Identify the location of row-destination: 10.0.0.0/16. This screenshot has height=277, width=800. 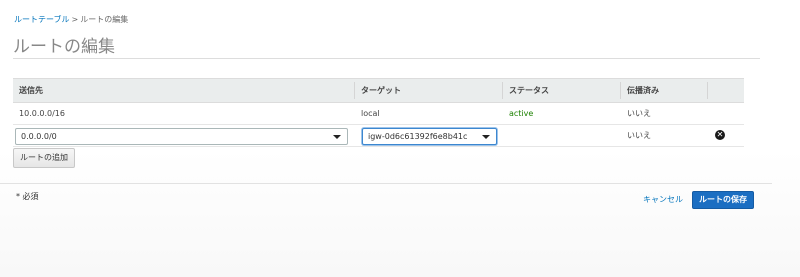
(42, 113).